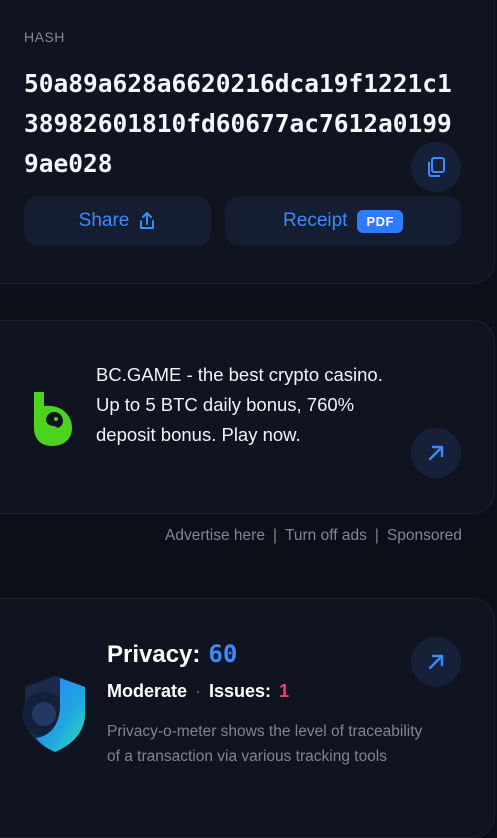 This screenshot has height=838, width=497. I want to click on copy-button, so click(436, 167).